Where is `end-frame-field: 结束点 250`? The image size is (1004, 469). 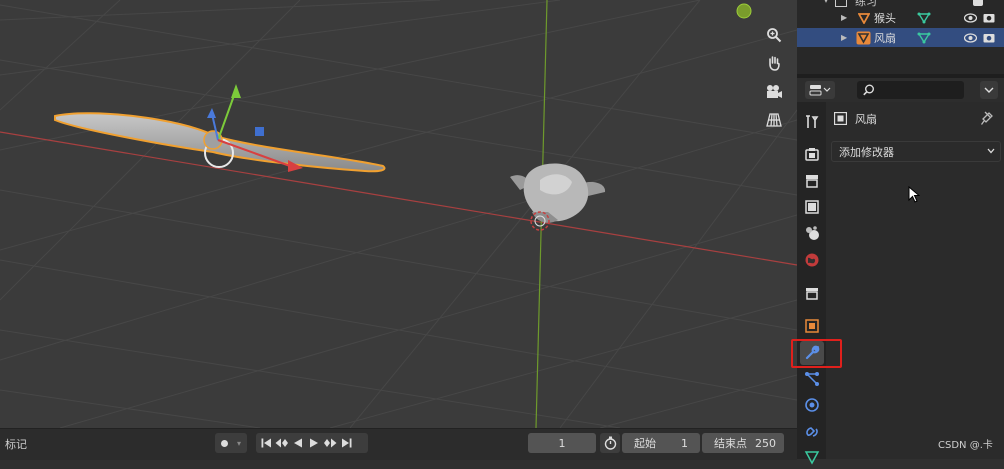
end-frame-field: 结束点 250 is located at coordinates (743, 443).